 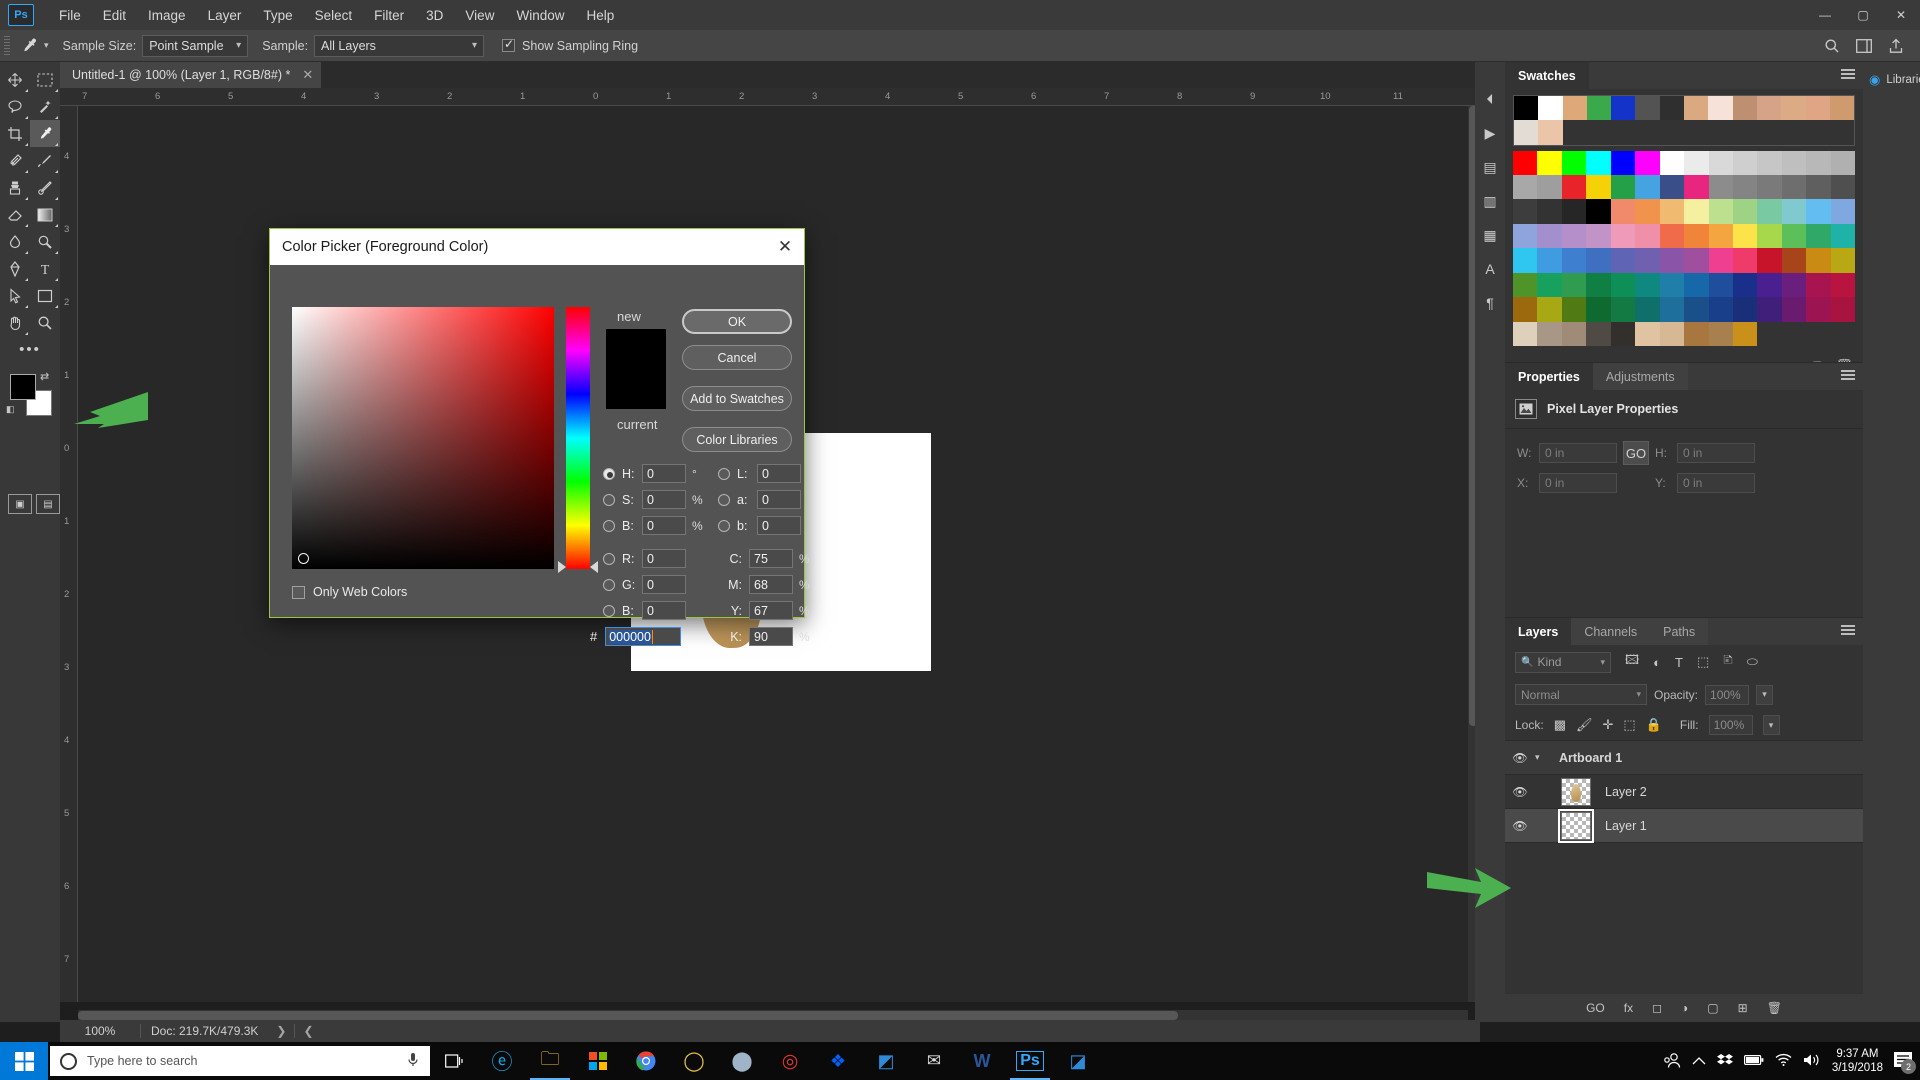 I want to click on tab-adjustments: Adjustments, so click(x=1640, y=376).